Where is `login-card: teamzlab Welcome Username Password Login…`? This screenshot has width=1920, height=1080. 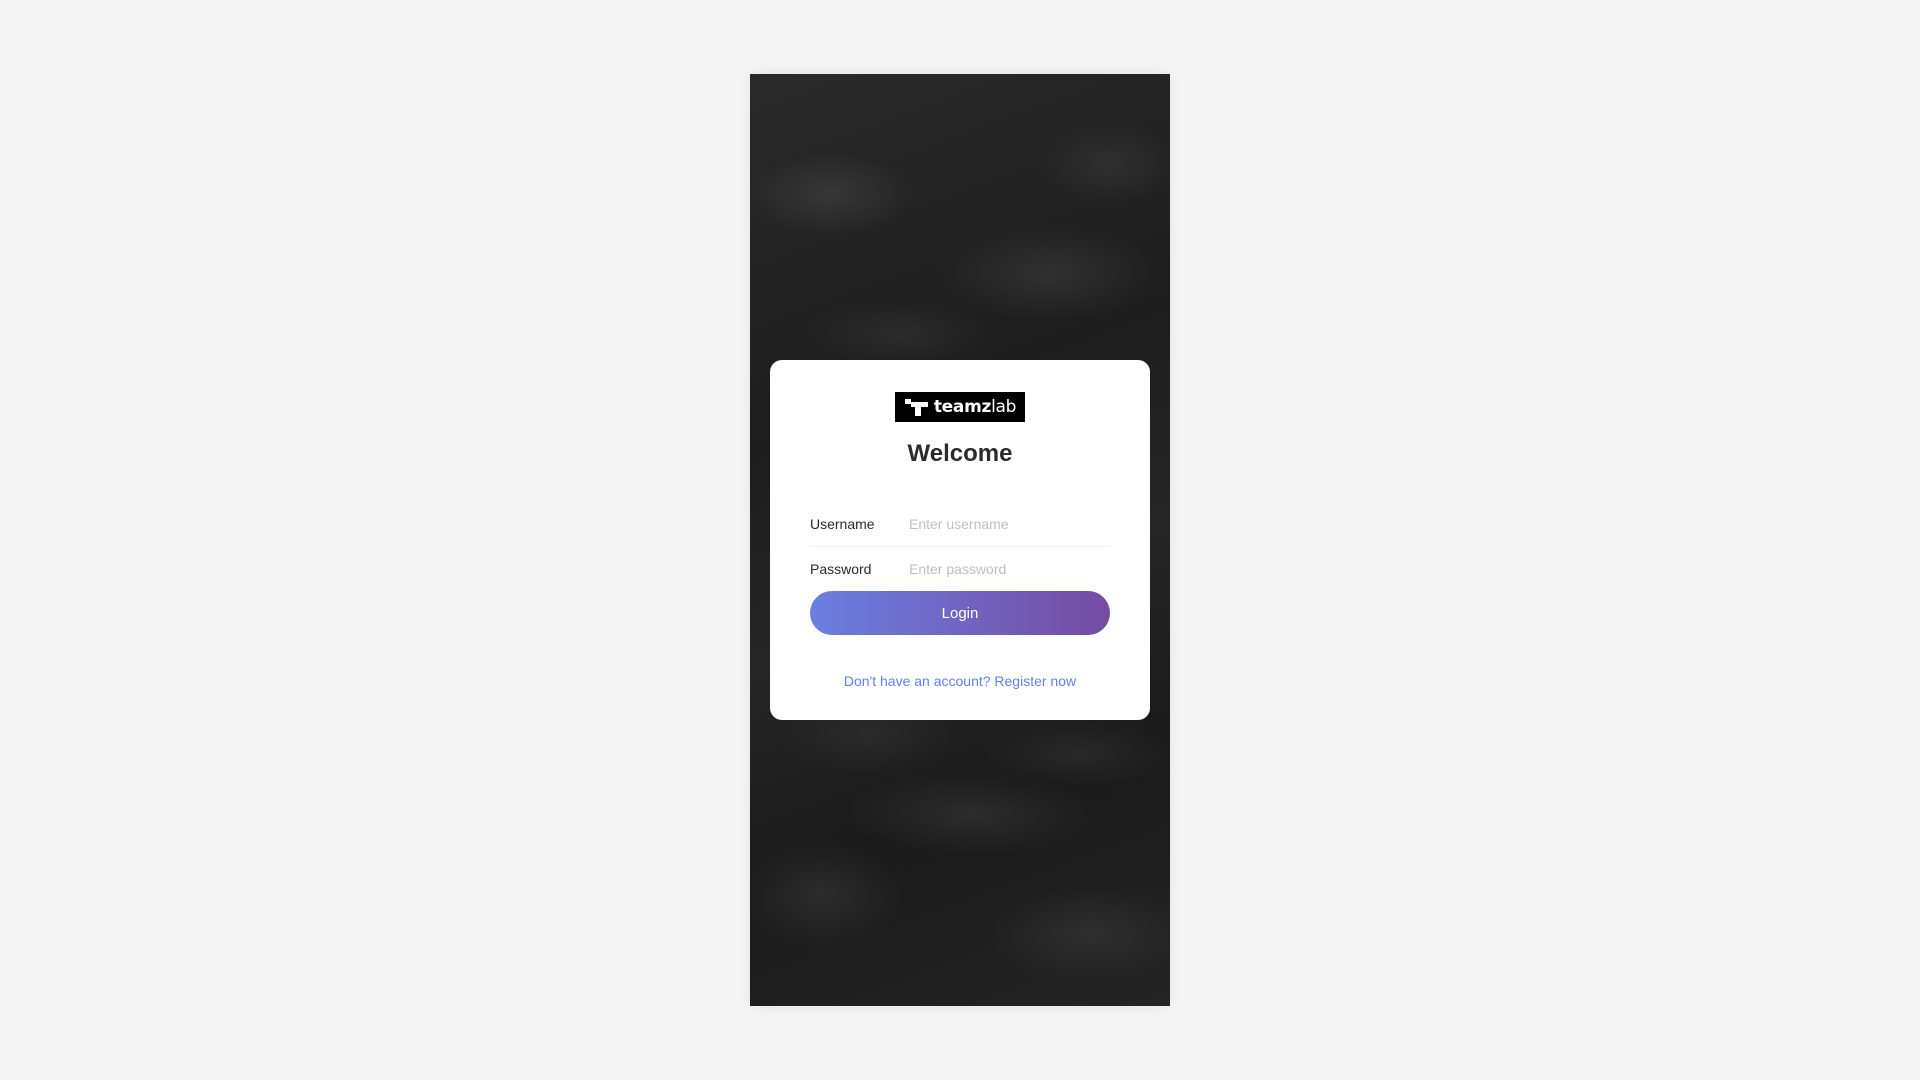 login-card: teamzlab Welcome Username Password Login… is located at coordinates (960, 540).